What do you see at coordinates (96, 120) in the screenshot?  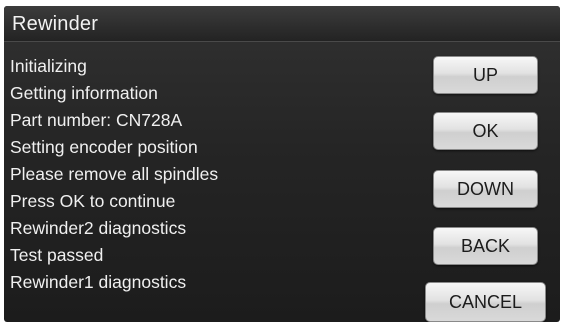 I see `message-line: Part number: CN728A` at bounding box center [96, 120].